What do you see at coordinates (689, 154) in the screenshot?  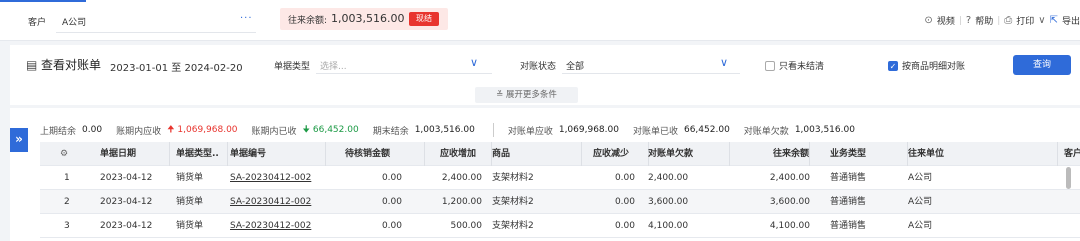 I see `col-owed: 对账单欠款` at bounding box center [689, 154].